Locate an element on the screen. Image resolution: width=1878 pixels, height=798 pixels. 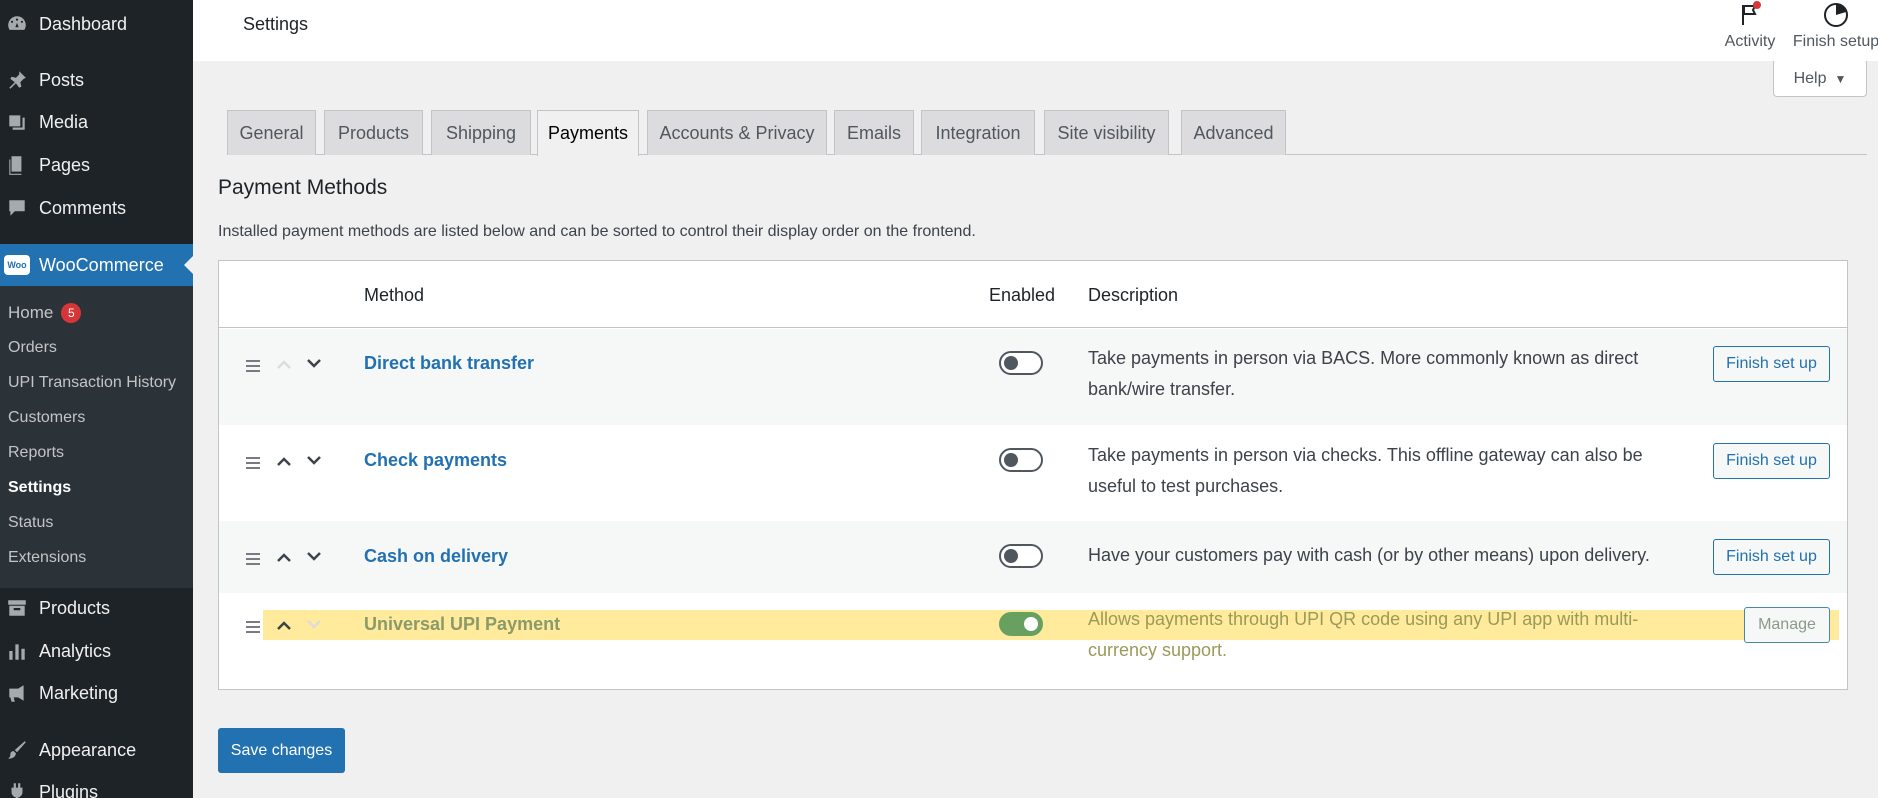
pages-icon is located at coordinates (17, 165).